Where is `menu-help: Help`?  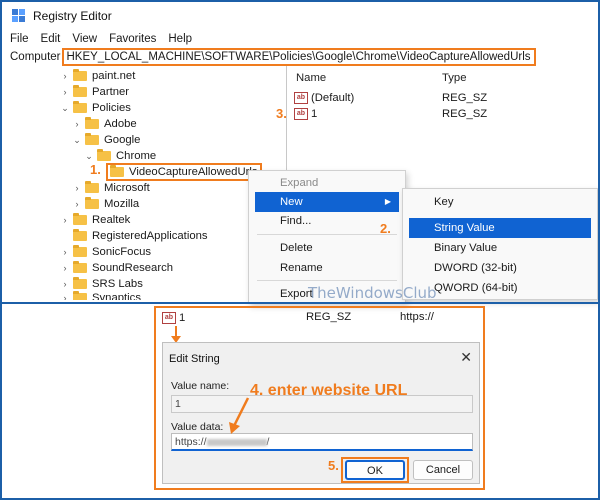 menu-help: Help is located at coordinates (180, 39).